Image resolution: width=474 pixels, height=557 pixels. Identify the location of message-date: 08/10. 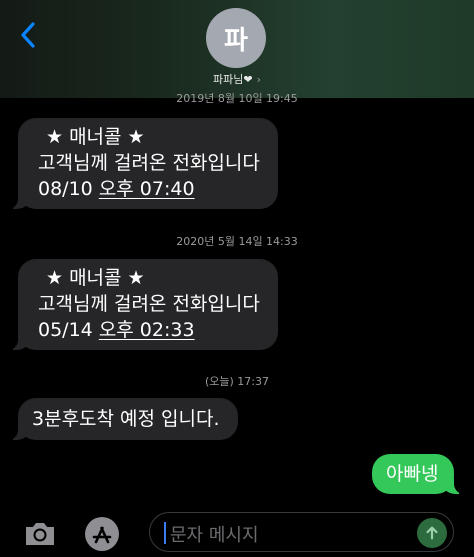
(65, 189).